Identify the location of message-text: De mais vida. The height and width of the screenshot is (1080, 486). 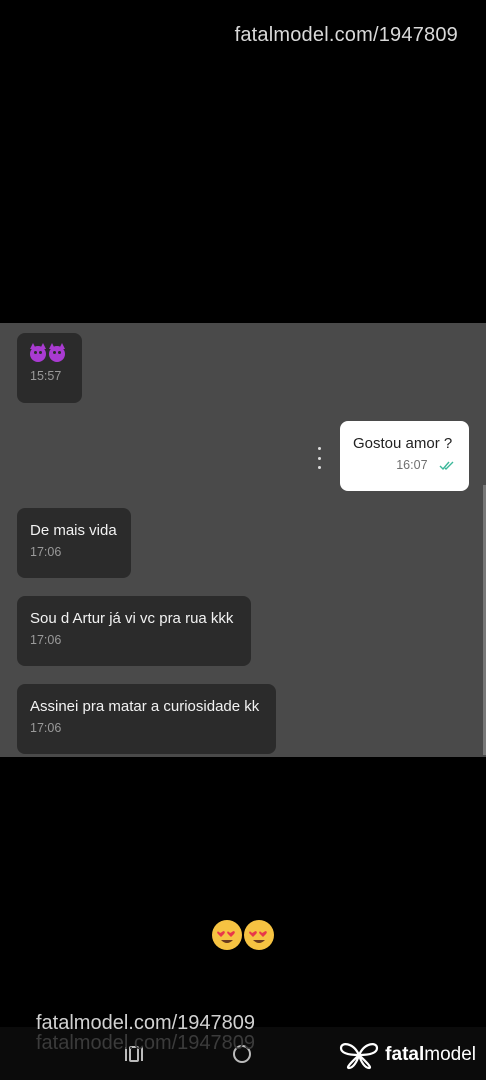
(73, 530).